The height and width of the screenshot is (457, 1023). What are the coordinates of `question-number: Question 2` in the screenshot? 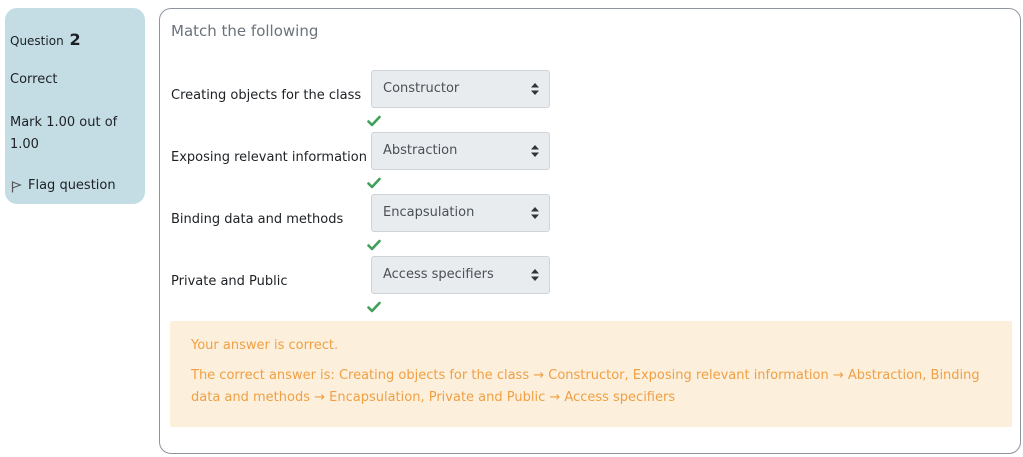 It's located at (45, 39).